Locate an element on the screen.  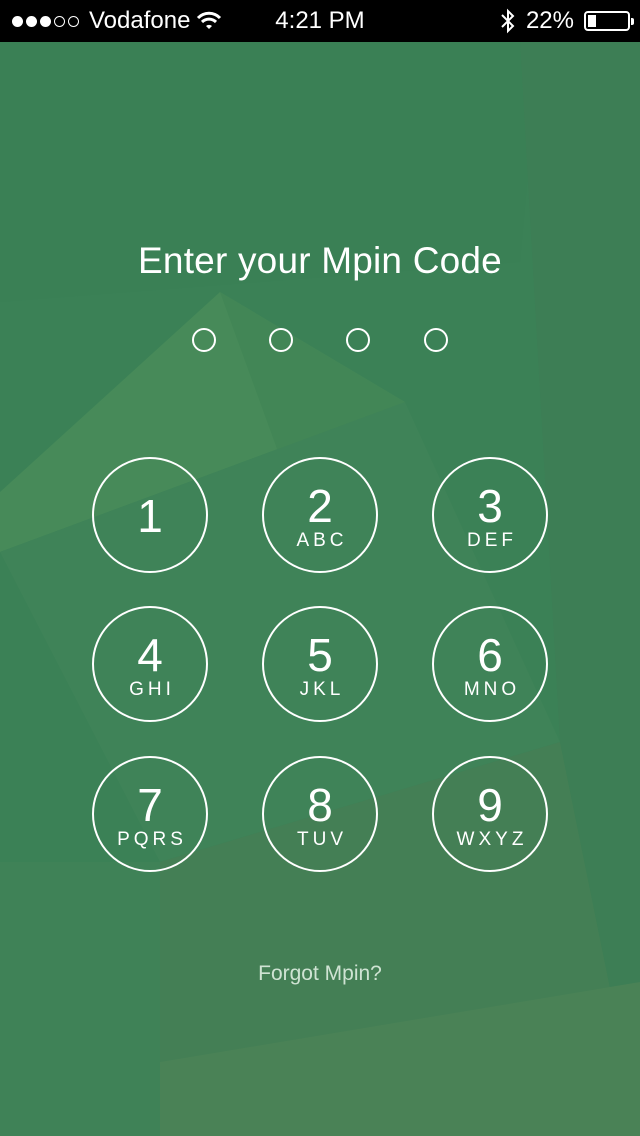
status-bar: Vodafone 4:21 PM 22% is located at coordinates (320, 21).